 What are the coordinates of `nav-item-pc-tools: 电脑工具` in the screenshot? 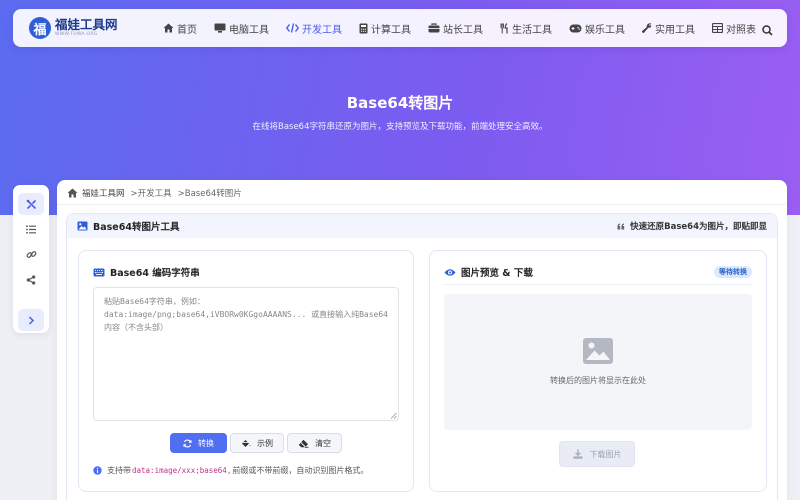 It's located at (241, 28).